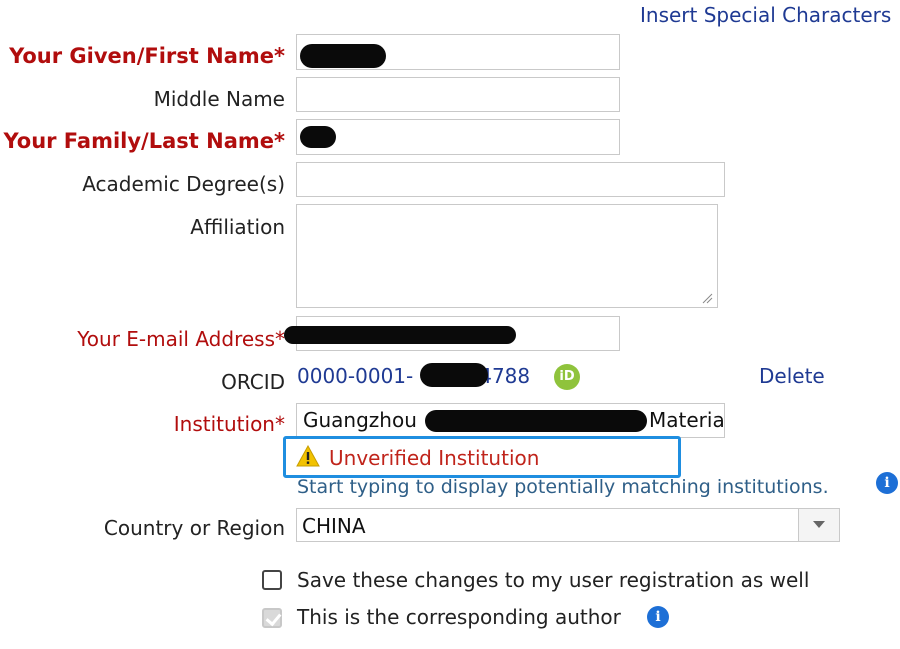  I want to click on institution-value-end: Materia, so click(687, 420).